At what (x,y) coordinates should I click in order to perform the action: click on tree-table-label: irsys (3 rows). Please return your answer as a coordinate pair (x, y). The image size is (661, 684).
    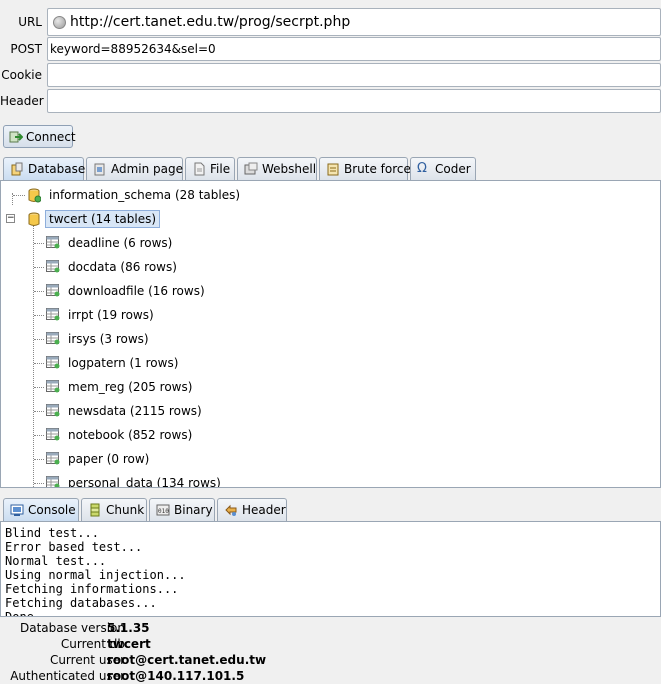
    Looking at the image, I should click on (108, 339).